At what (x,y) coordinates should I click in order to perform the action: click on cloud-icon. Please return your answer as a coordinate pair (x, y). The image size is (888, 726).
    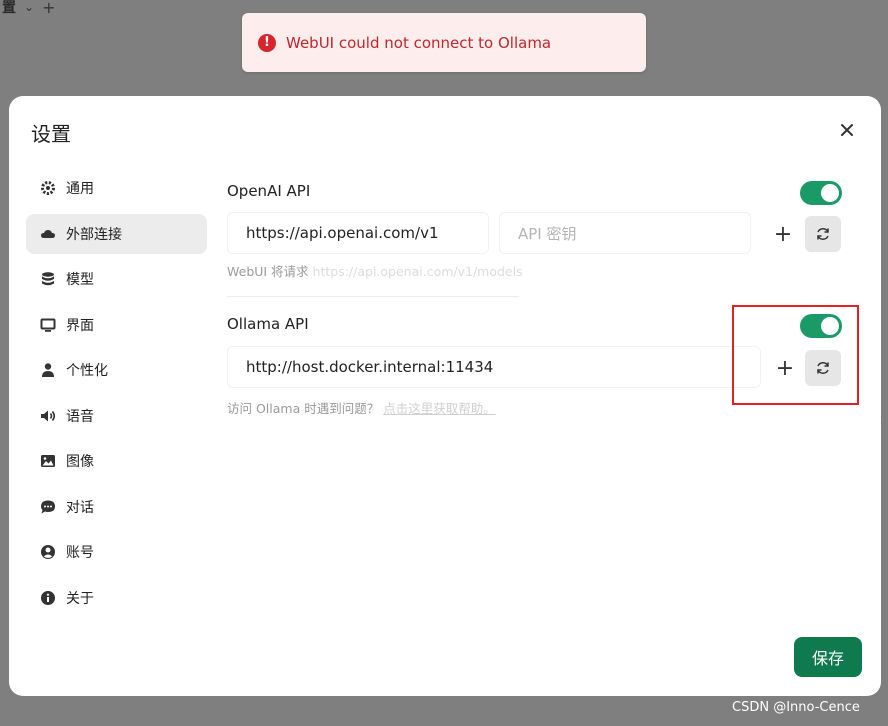
    Looking at the image, I should click on (48, 234).